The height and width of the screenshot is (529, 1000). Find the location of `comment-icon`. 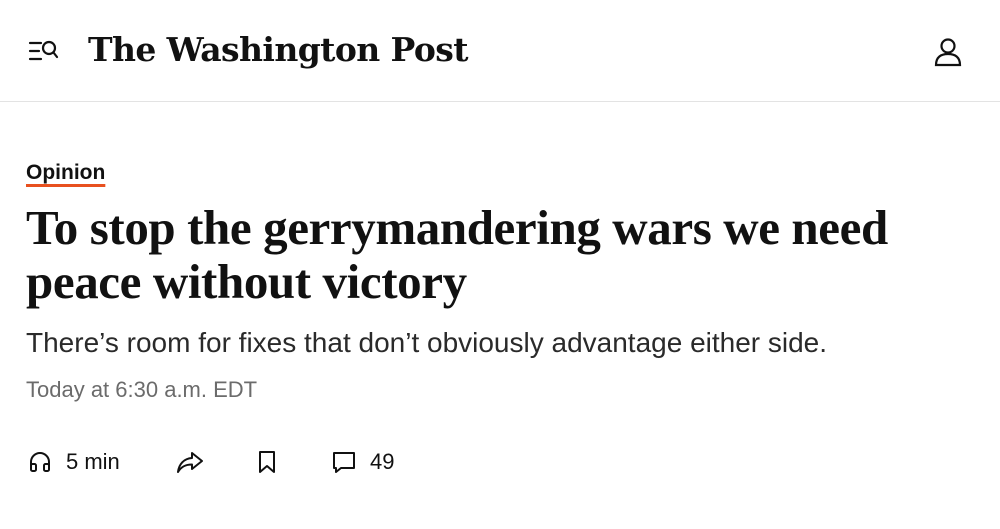

comment-icon is located at coordinates (344, 462).